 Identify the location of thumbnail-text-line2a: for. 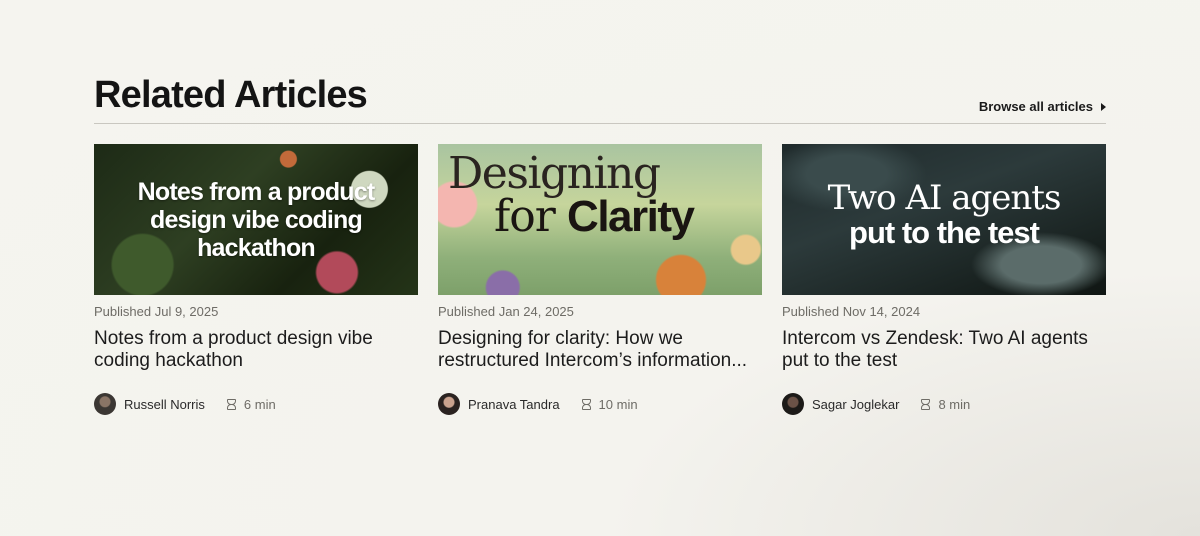
(525, 216).